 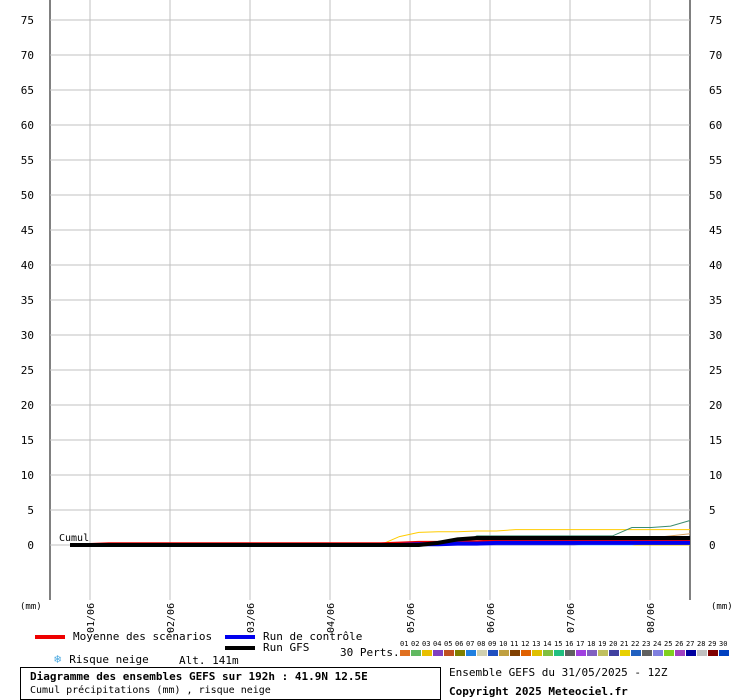 What do you see at coordinates (668, 644) in the screenshot?
I see `pert-number: 25` at bounding box center [668, 644].